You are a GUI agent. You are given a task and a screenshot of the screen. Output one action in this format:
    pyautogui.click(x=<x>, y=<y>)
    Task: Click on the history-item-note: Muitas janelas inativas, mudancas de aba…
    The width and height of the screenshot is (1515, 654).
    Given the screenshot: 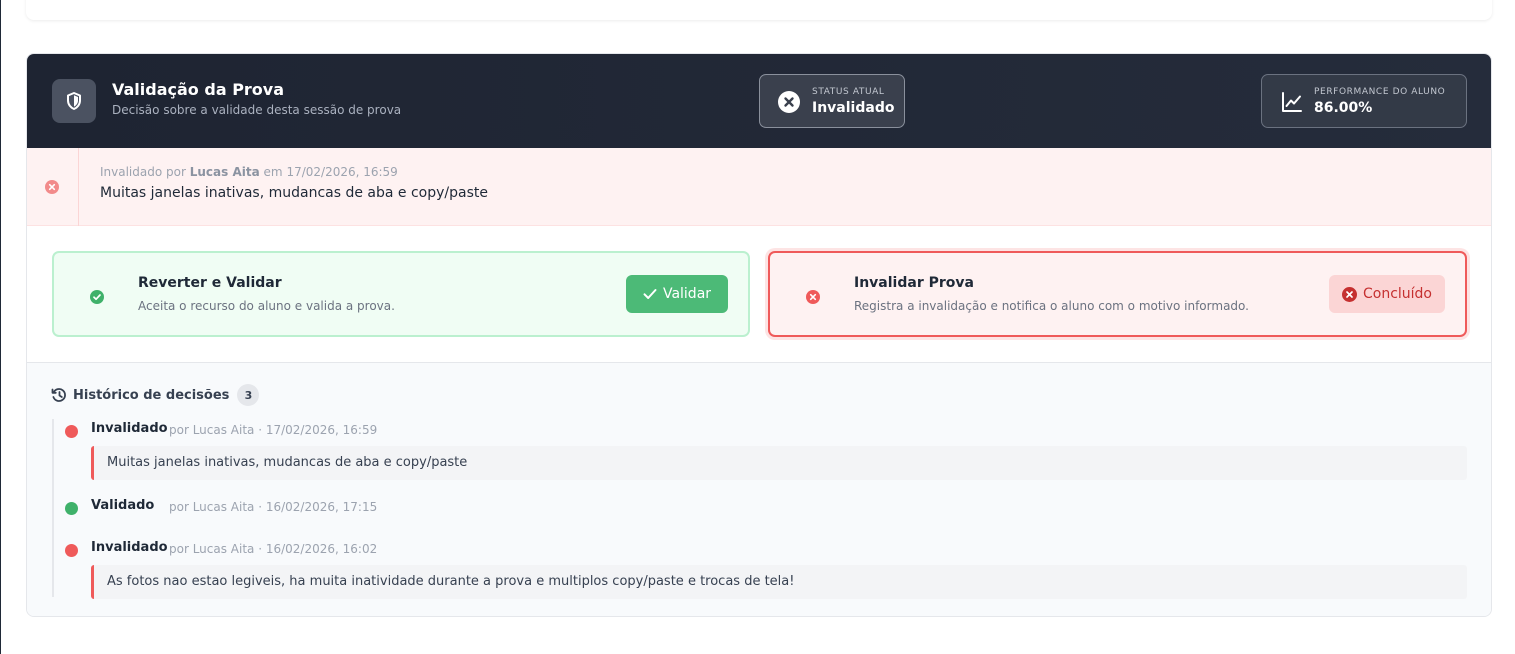 What is the action you would take?
    pyautogui.click(x=779, y=463)
    